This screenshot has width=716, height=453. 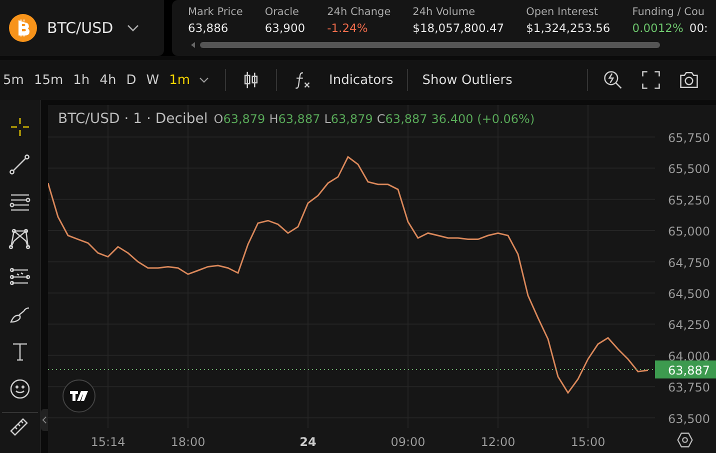 I want to click on price-tick: 64,750, so click(x=689, y=263).